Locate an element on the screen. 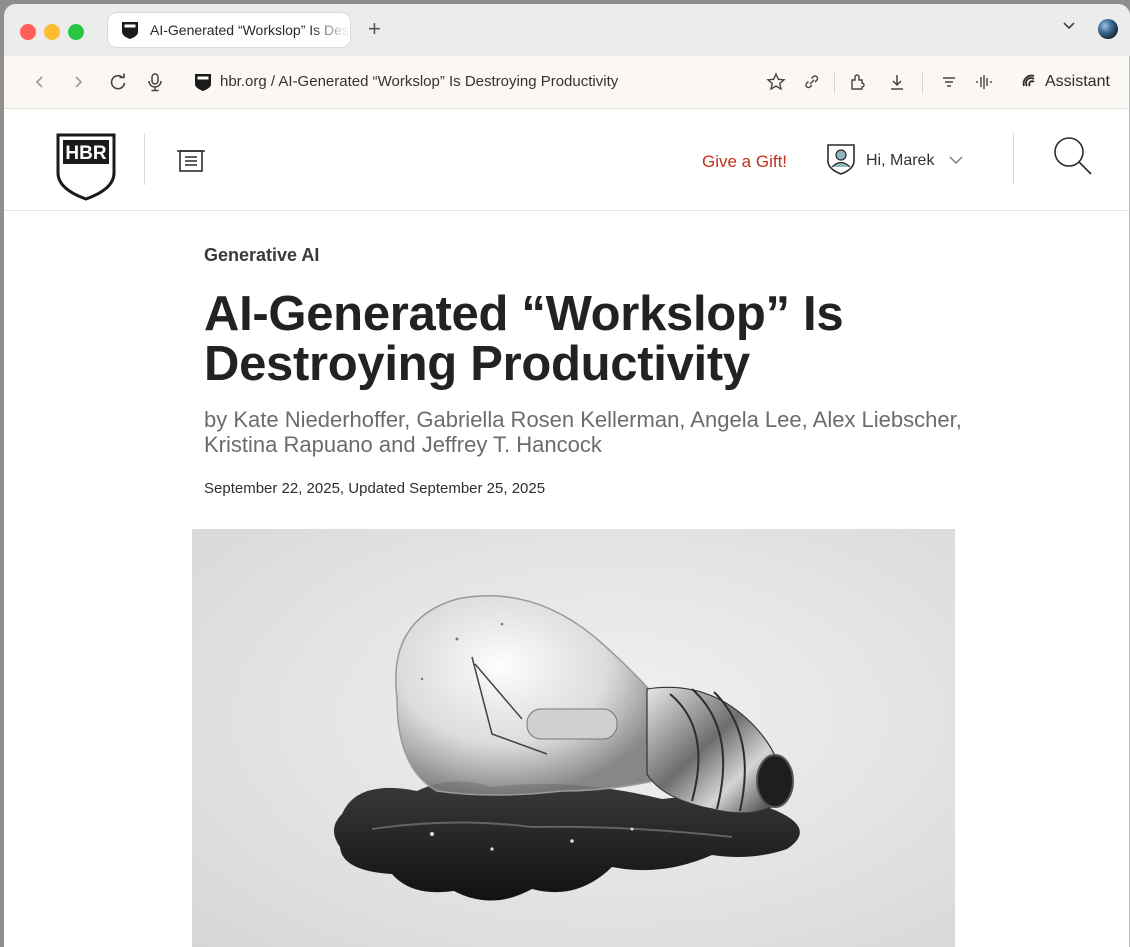 The image size is (1130, 947). forward-icon is located at coordinates (78, 82).